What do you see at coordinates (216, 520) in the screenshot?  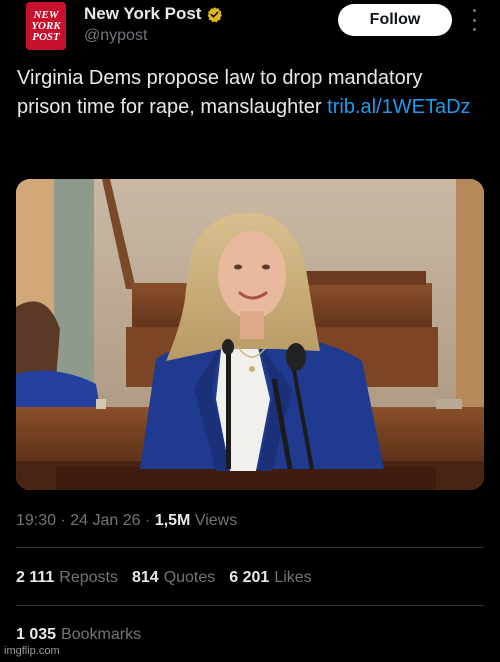 I see `views-label: Views` at bounding box center [216, 520].